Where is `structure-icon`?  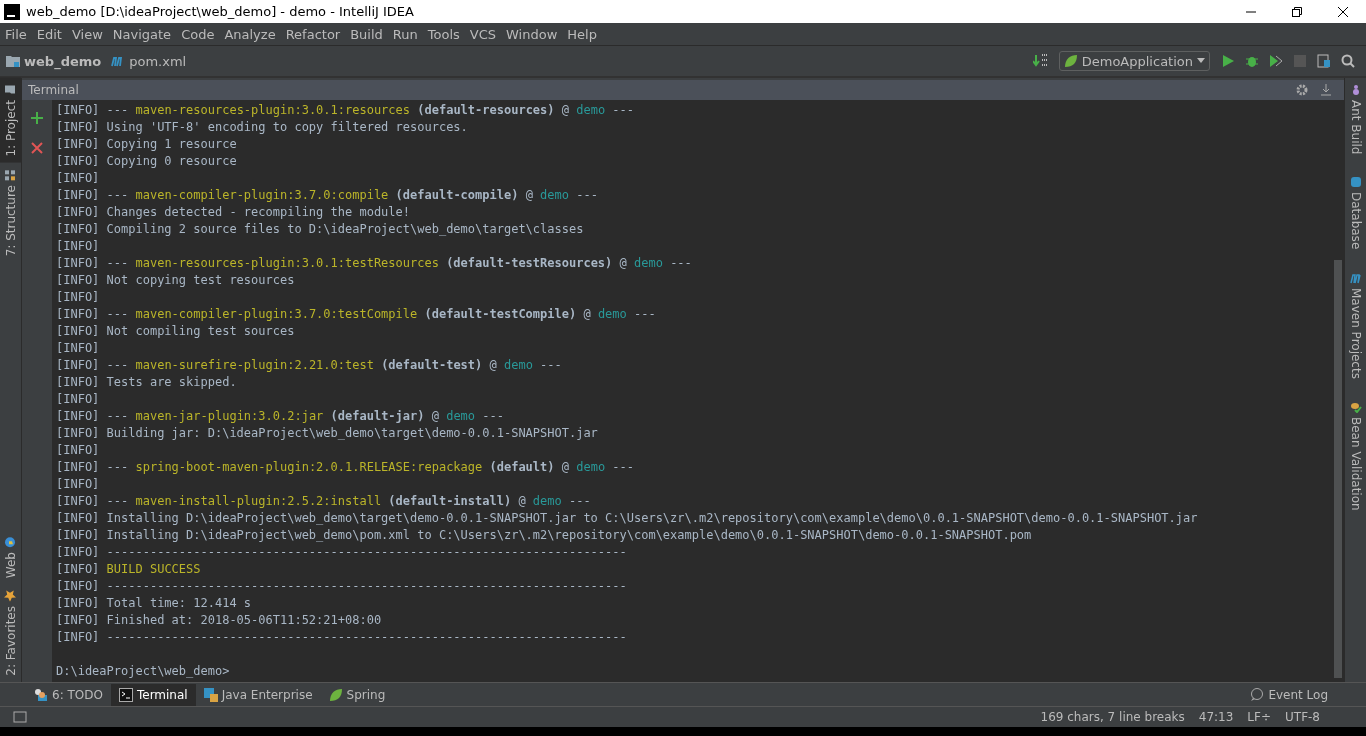
structure-icon is located at coordinates (10, 174).